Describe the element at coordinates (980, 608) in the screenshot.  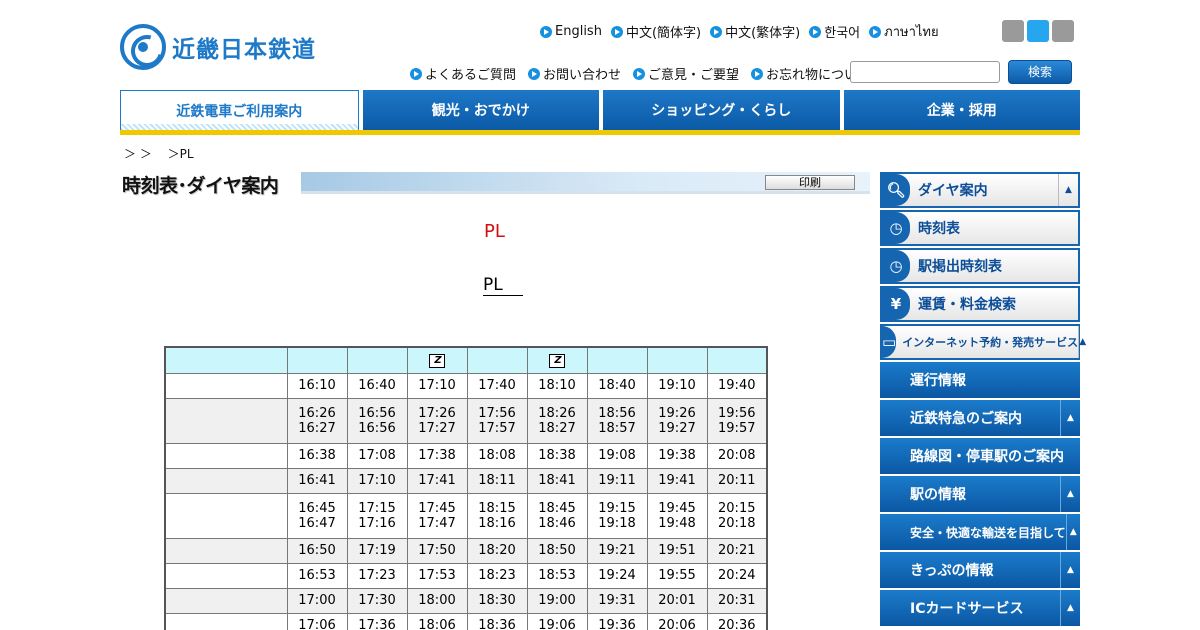
I see `side-nav-link: ICカードサービス ▲` at that location.